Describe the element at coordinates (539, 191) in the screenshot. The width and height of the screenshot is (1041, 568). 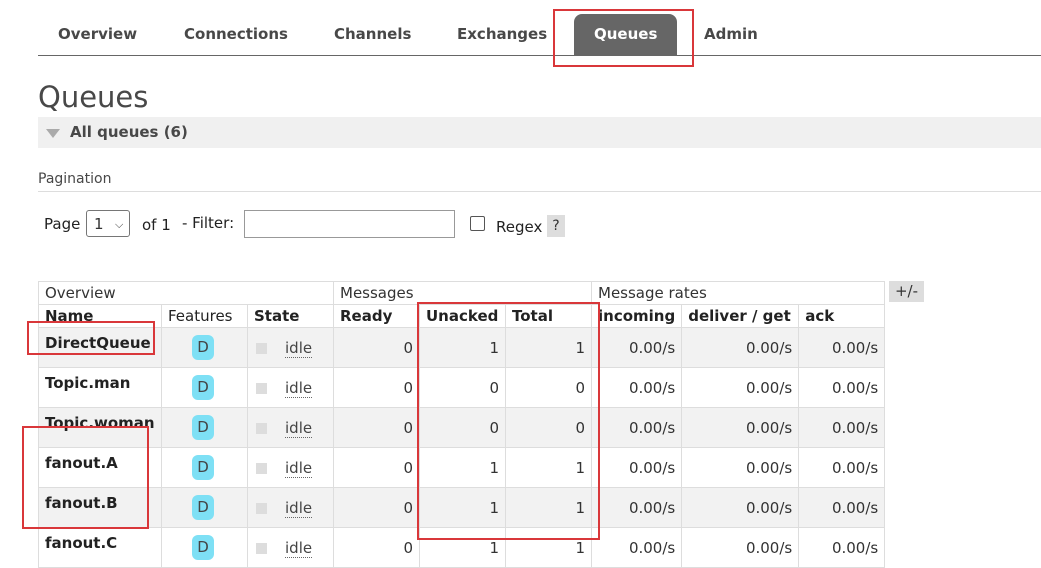
I see `divider` at that location.